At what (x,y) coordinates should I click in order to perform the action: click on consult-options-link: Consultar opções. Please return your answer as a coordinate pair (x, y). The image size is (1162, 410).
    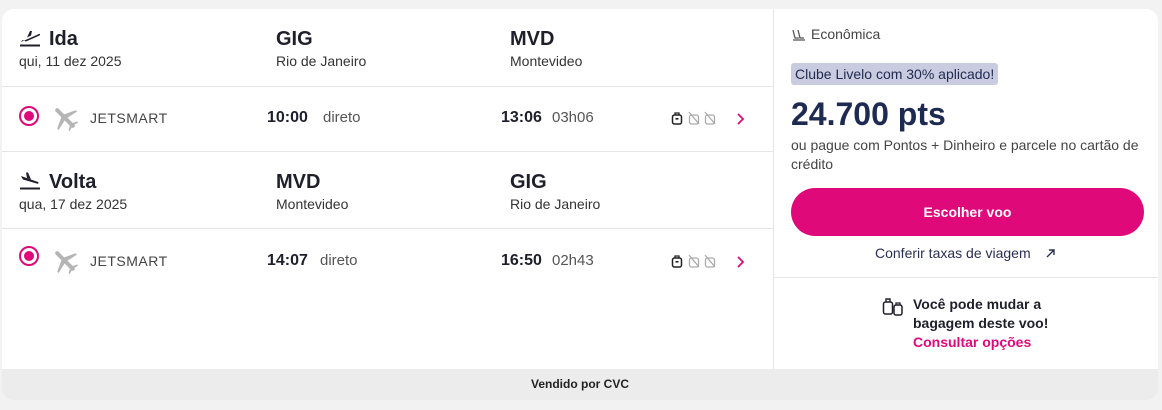
    Looking at the image, I should click on (972, 342).